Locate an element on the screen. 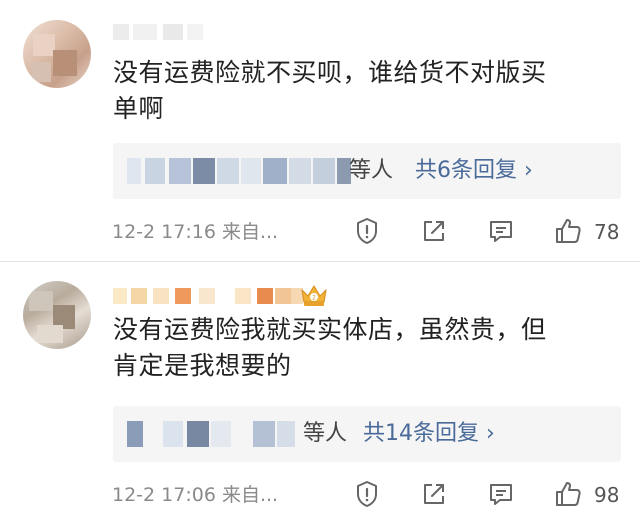  comment-text-line: 没有运费险我就买实体店，虽然贵，但 is located at coordinates (330, 329).